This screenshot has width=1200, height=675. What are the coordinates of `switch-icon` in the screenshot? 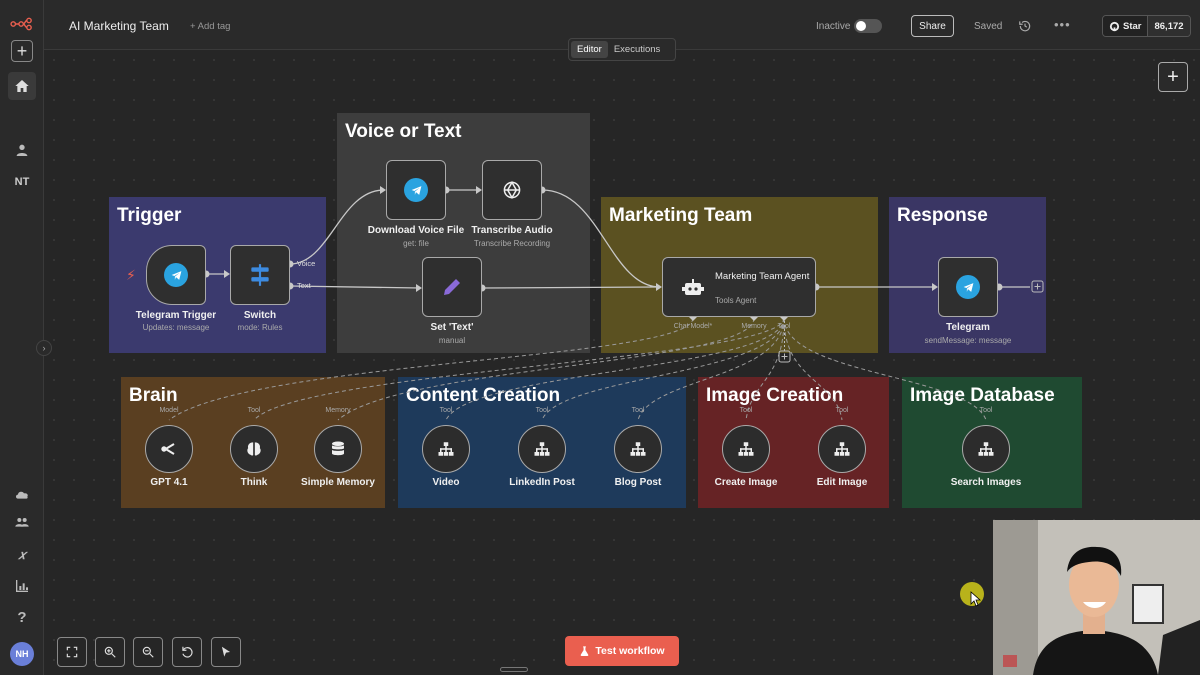 It's located at (260, 275).